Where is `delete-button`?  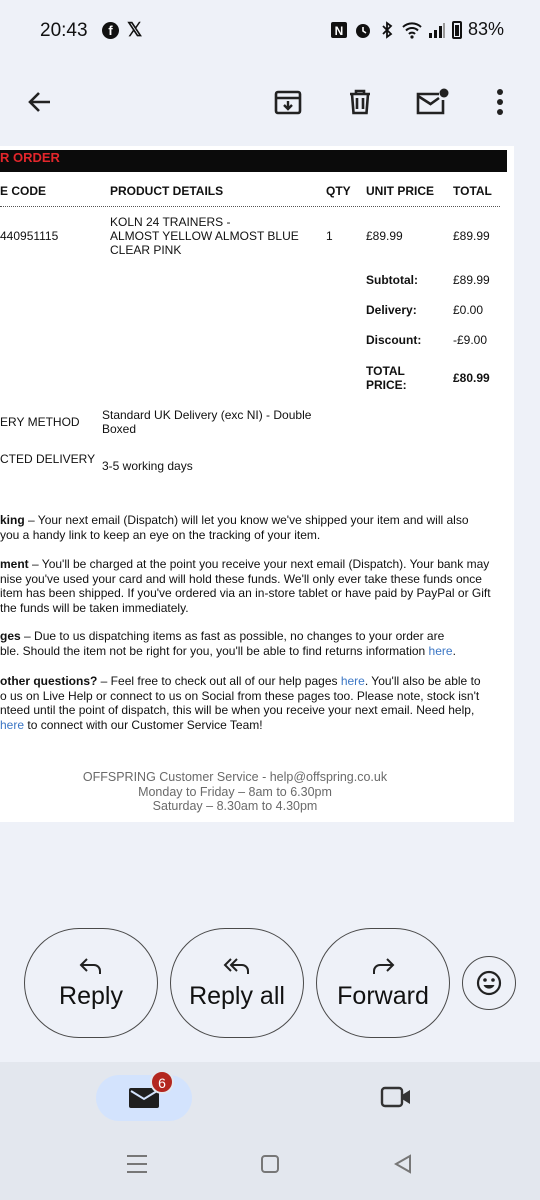
delete-button is located at coordinates (360, 102).